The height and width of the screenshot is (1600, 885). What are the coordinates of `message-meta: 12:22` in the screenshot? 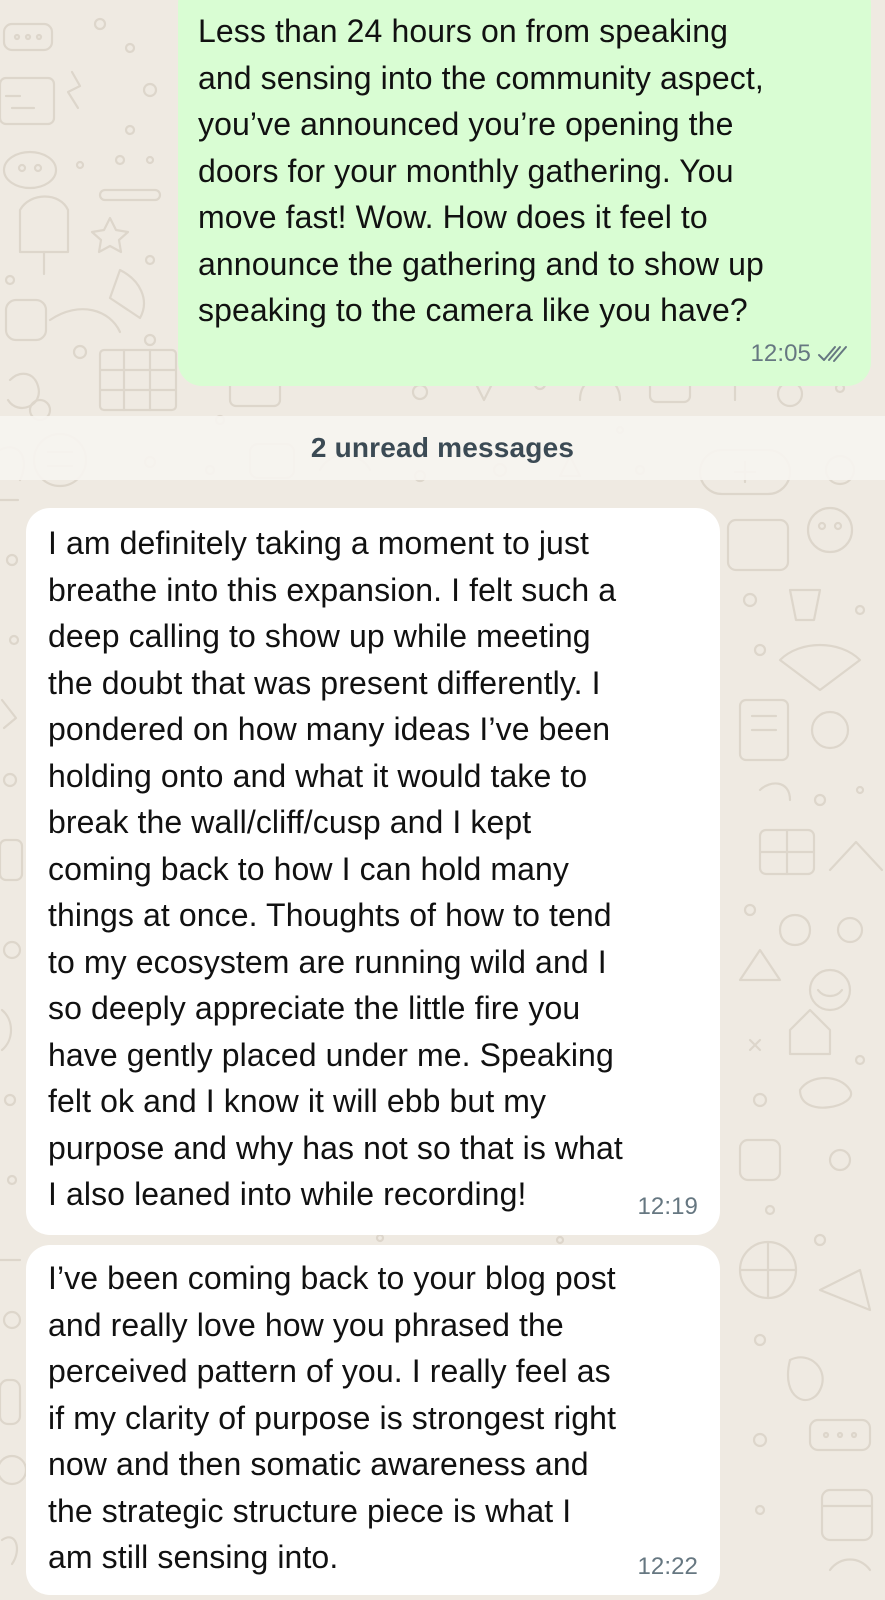 It's located at (667, 1567).